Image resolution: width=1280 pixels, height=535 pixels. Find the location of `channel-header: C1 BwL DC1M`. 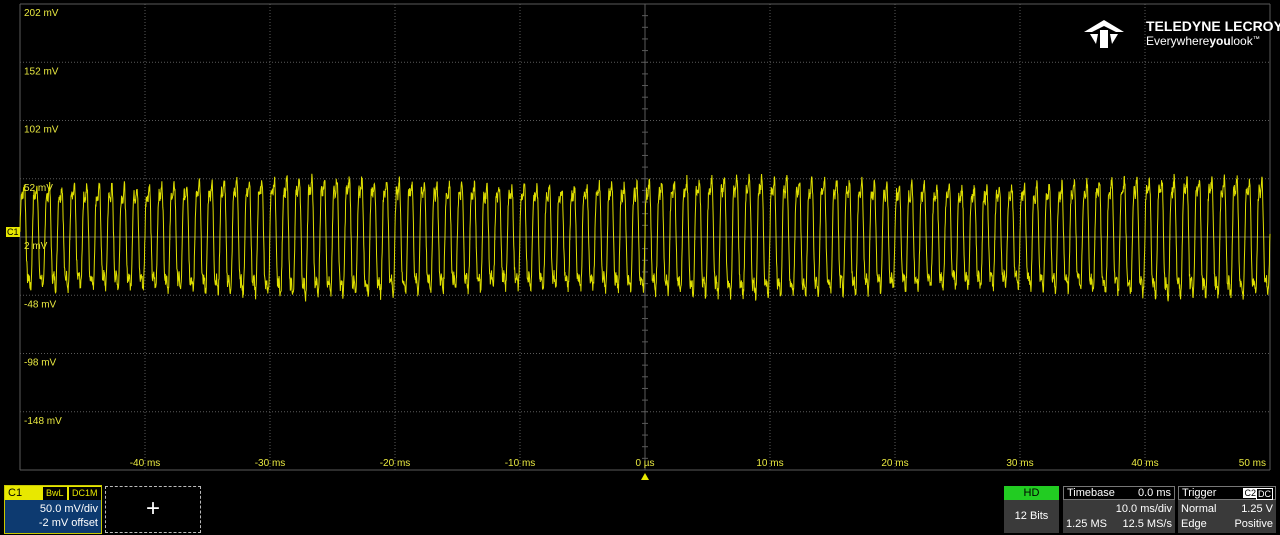

channel-header: C1 BwL DC1M is located at coordinates (53, 493).